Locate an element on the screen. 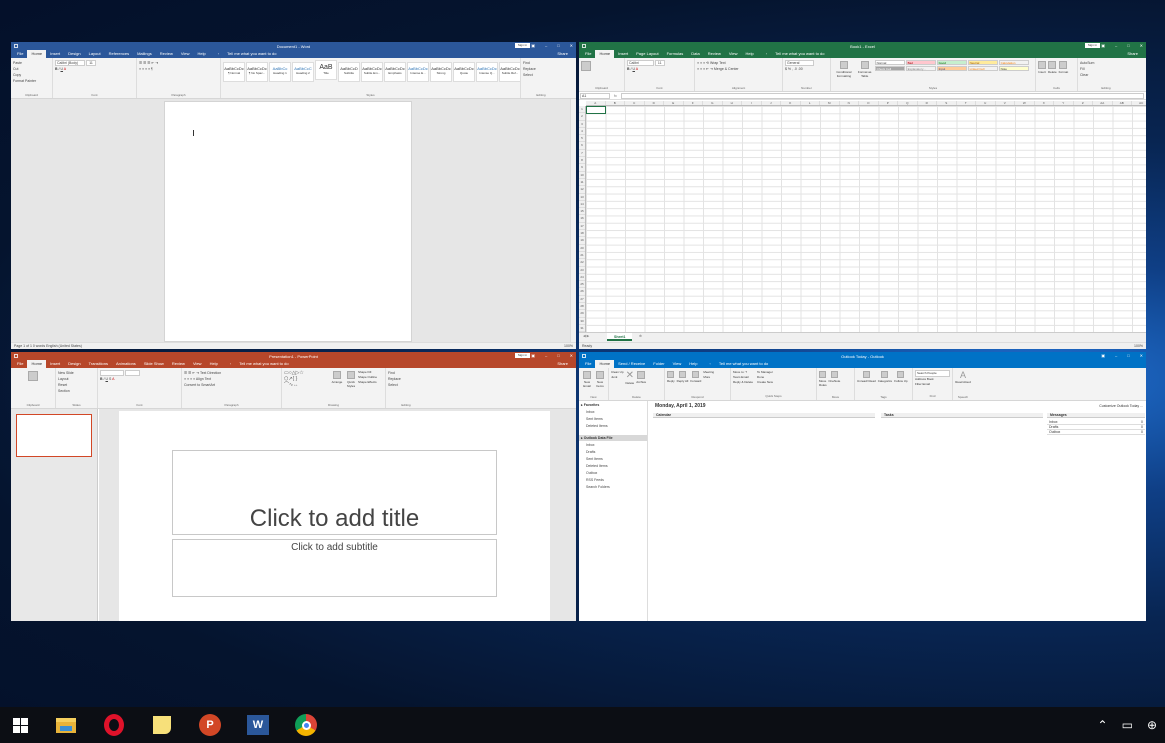  style-title: AaB Title is located at coordinates (326, 70).